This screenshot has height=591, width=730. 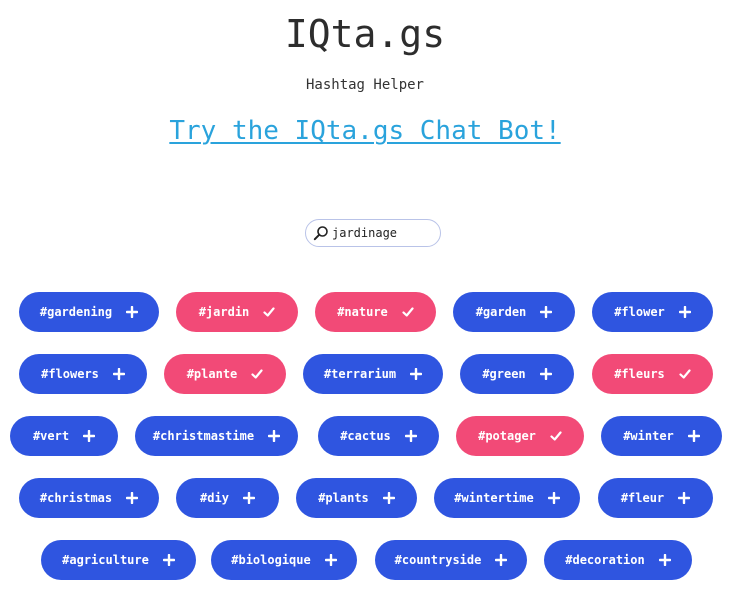 What do you see at coordinates (639, 374) in the screenshot?
I see `hashtag-label: #fleurs` at bounding box center [639, 374].